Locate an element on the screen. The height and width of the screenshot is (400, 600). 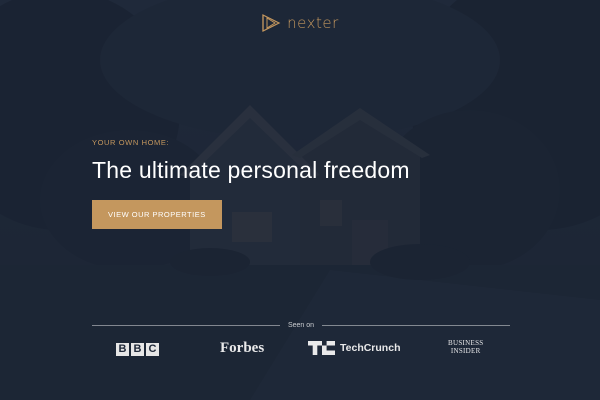
press-label: Seen on is located at coordinates (301, 325).